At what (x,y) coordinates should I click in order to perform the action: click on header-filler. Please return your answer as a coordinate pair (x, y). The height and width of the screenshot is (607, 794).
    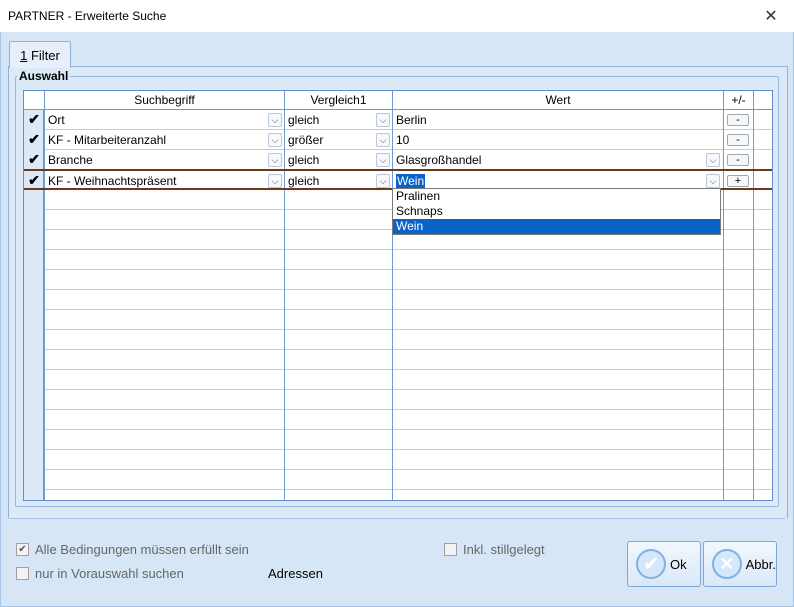
    Looking at the image, I should click on (763, 100).